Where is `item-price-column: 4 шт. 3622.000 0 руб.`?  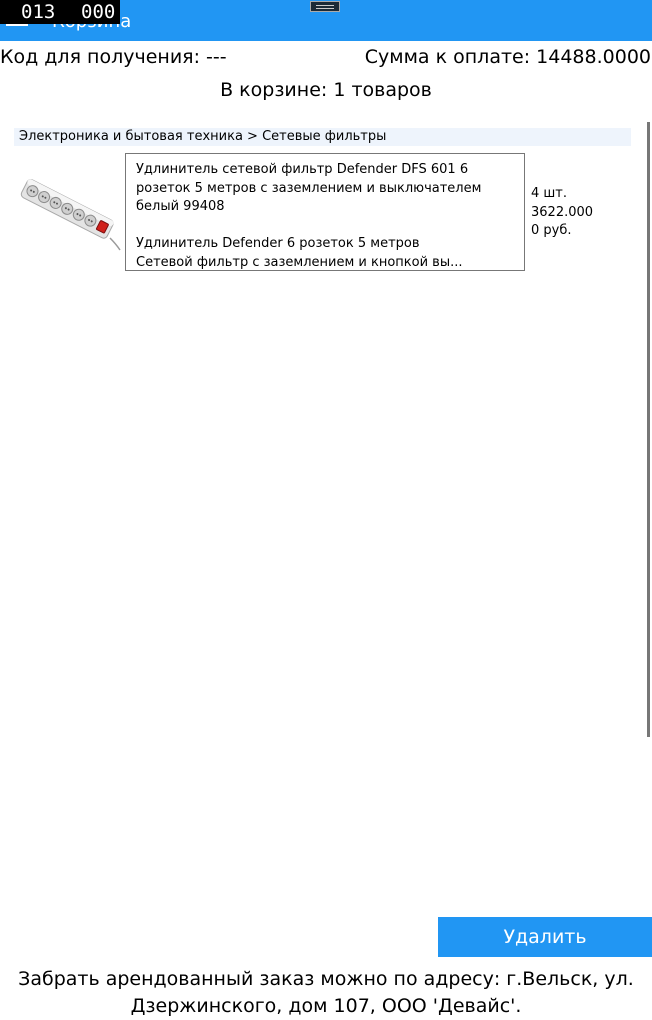 item-price-column: 4 шт. 3622.000 0 руб. is located at coordinates (562, 213).